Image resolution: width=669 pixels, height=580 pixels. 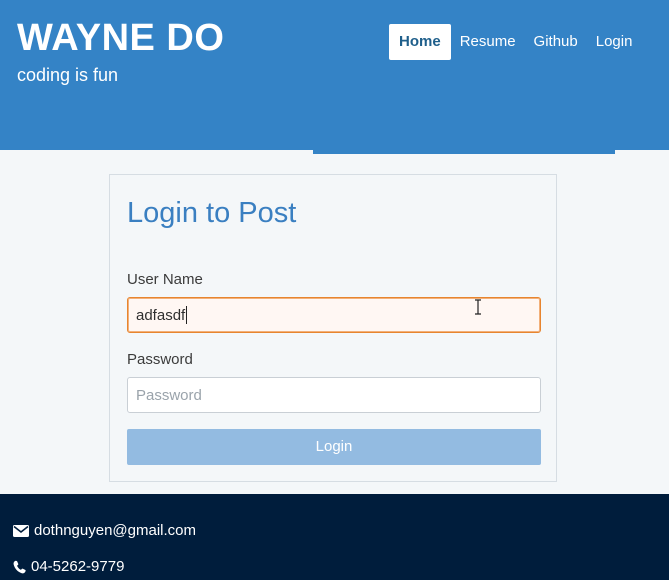 I want to click on footer-email-text: dothnguyen@gmail.com, so click(x=115, y=530).